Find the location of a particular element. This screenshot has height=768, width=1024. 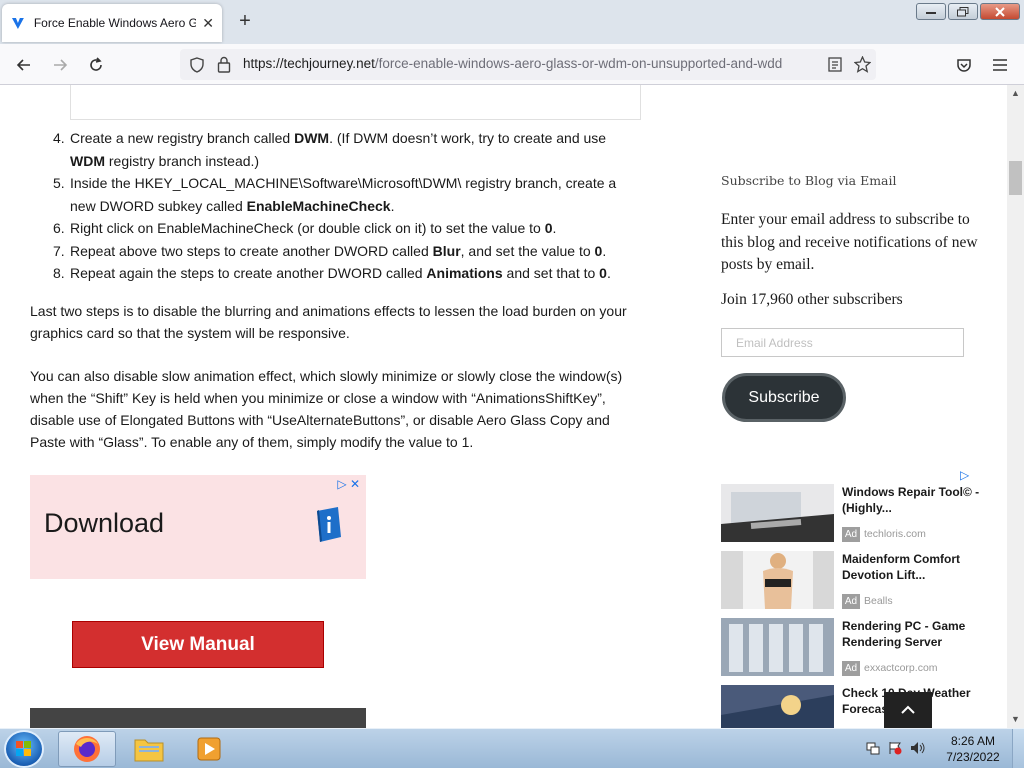

subscriber-count: Join 17,960 other subscribers is located at coordinates (812, 299).